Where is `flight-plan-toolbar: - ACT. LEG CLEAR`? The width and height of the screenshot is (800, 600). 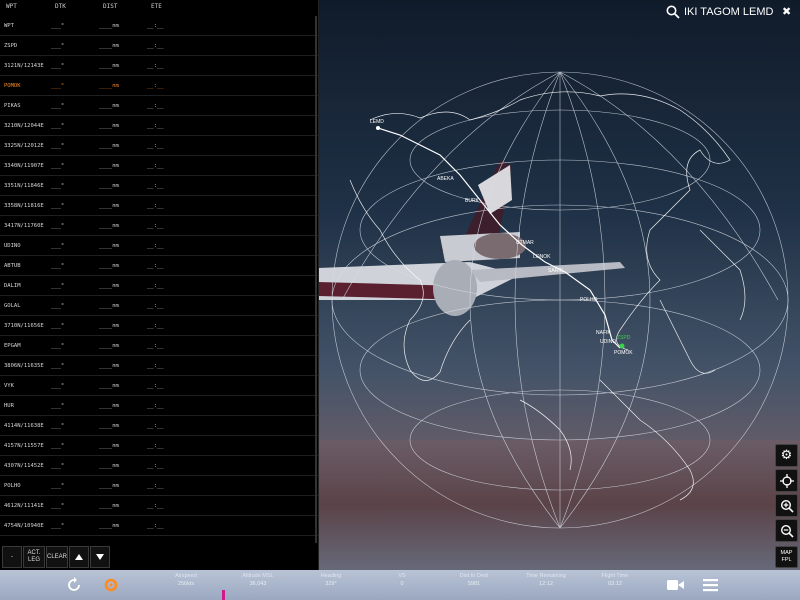
flight-plan-toolbar: - ACT. LEG CLEAR is located at coordinates (56, 557).